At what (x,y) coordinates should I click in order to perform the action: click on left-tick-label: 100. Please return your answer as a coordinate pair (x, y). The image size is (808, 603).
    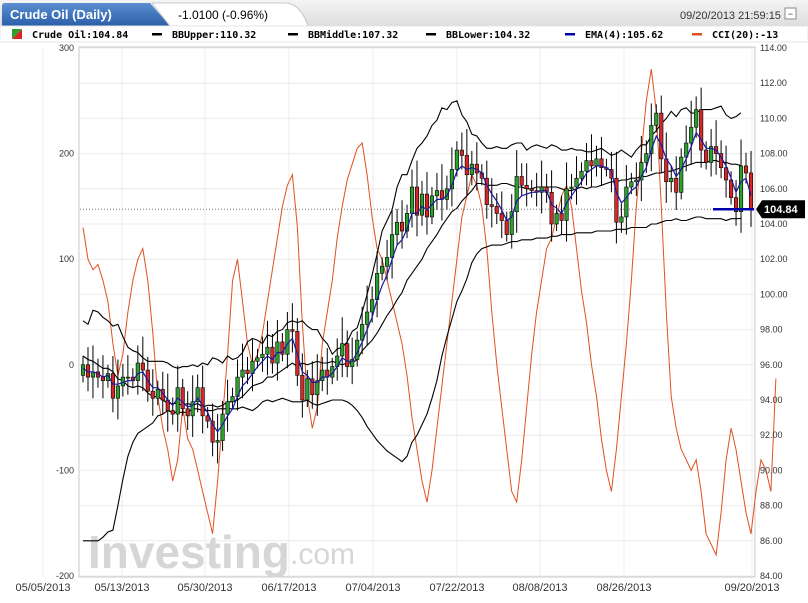
    Looking at the image, I should click on (66, 259).